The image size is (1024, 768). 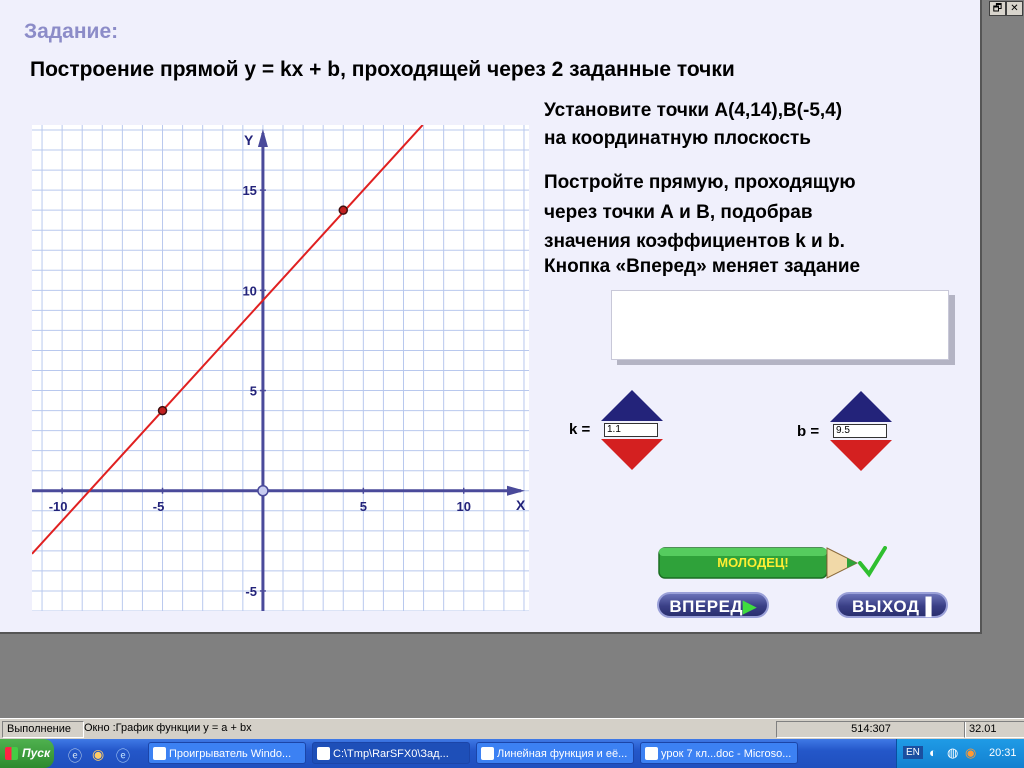 I want to click on internet-explorer-icon: ⓔ, so click(x=75, y=756).